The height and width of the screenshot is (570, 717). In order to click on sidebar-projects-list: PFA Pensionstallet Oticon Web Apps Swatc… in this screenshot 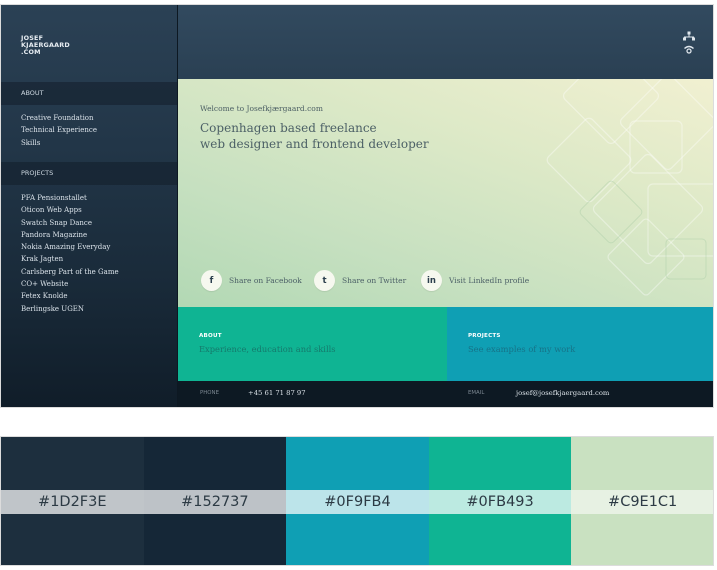, I will do `click(70, 253)`.